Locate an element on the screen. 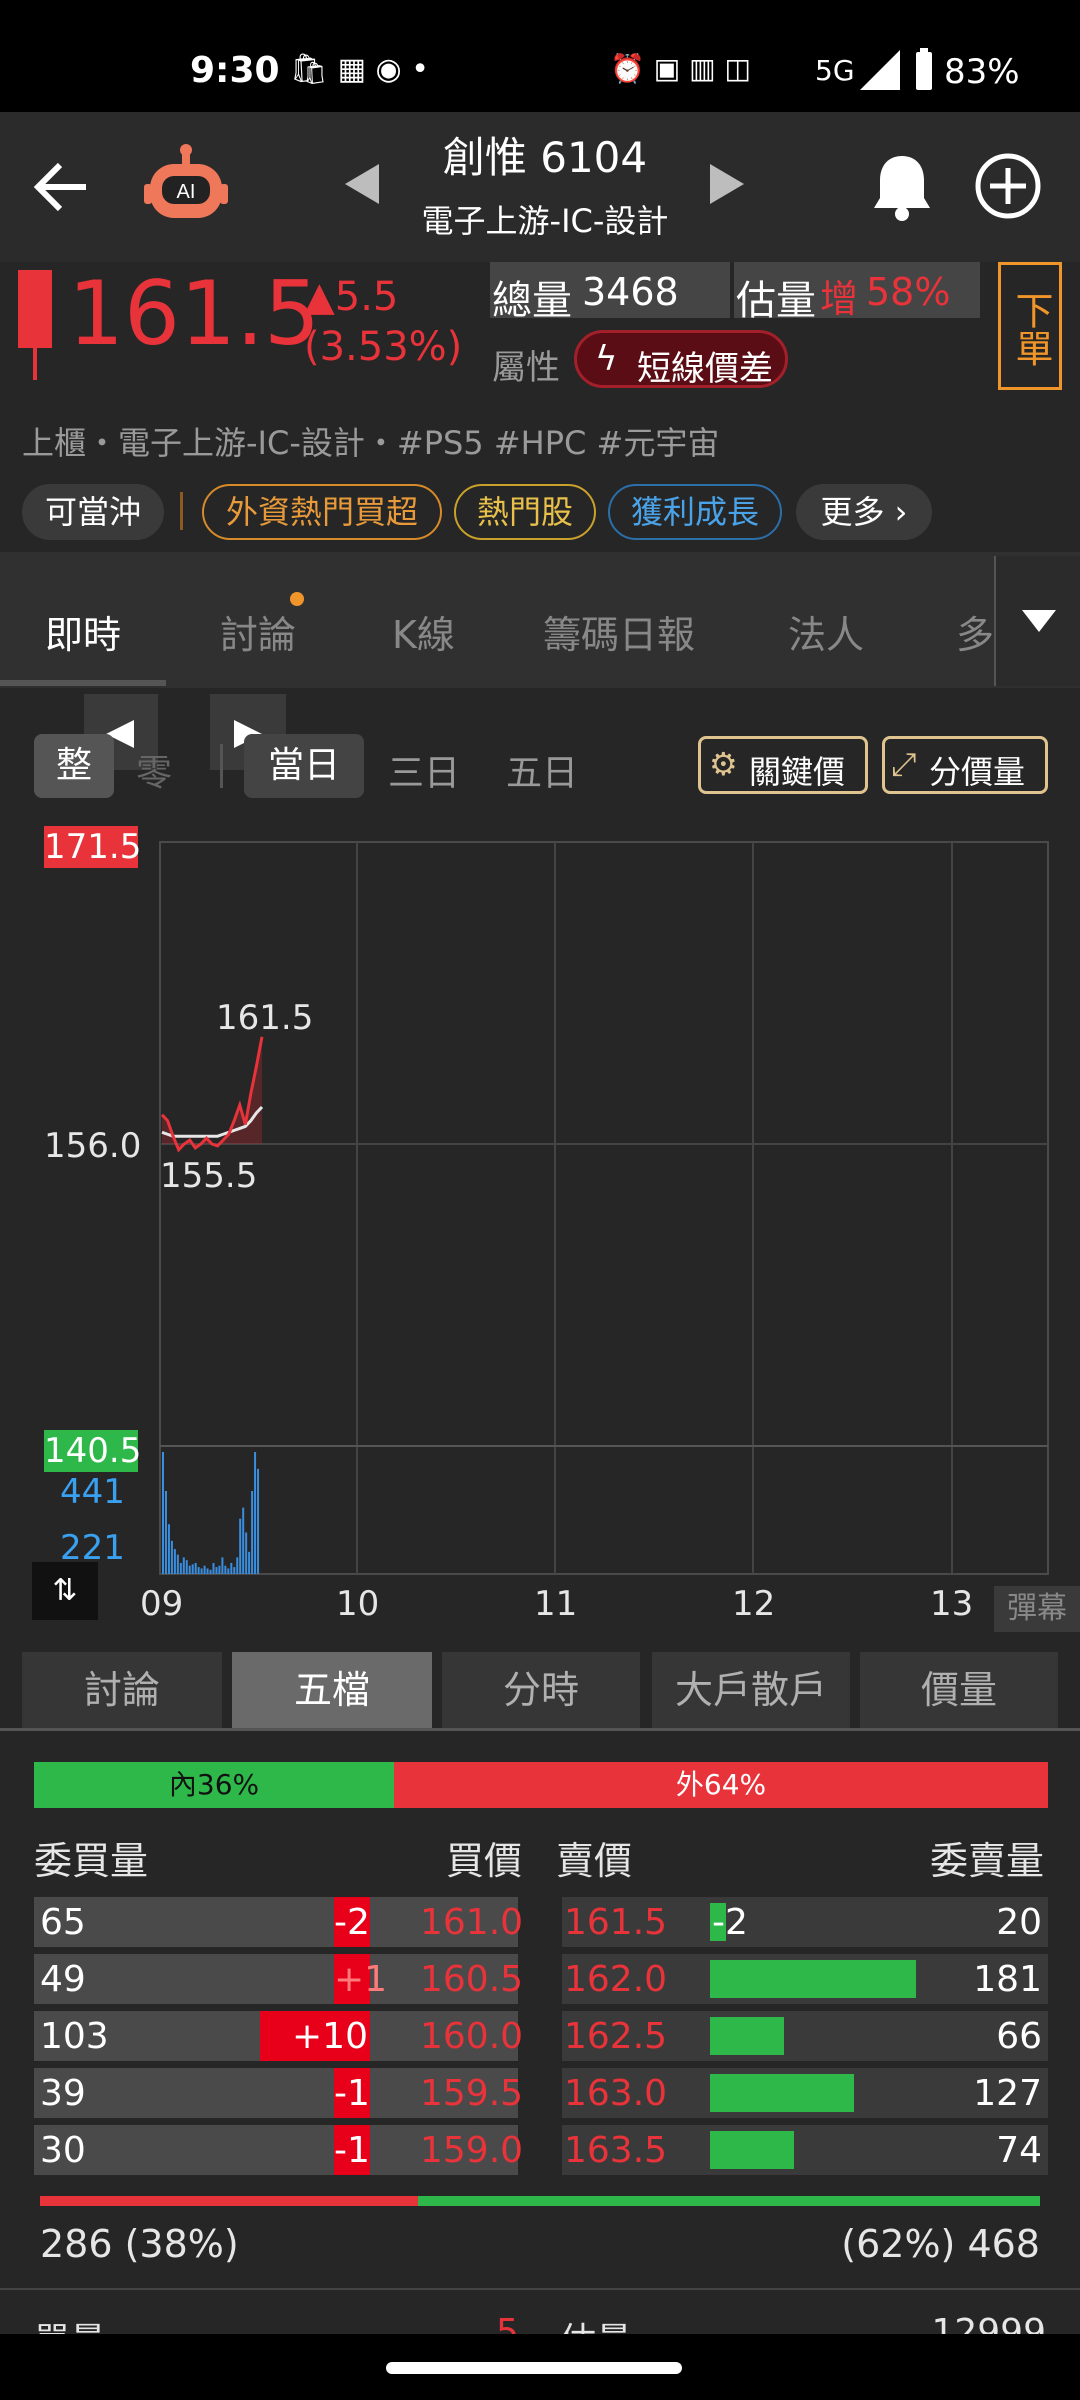 This screenshot has height=2400, width=1080. price-change-pct: (3.53%) is located at coordinates (383, 347).